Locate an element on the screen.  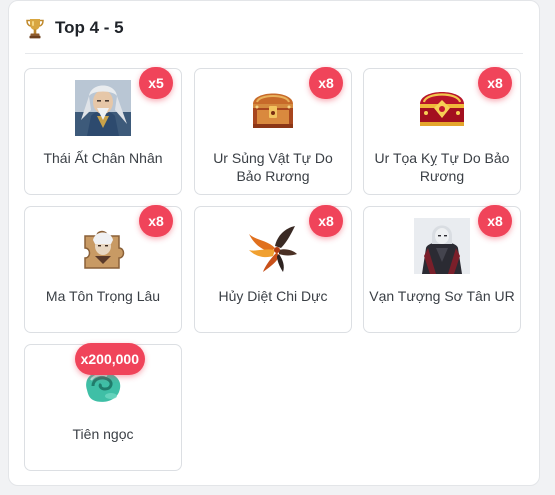
reward-item-ma-ton-trong-lau: x8 Ma Tôn Trọng Lâu is located at coordinates (103, 269).